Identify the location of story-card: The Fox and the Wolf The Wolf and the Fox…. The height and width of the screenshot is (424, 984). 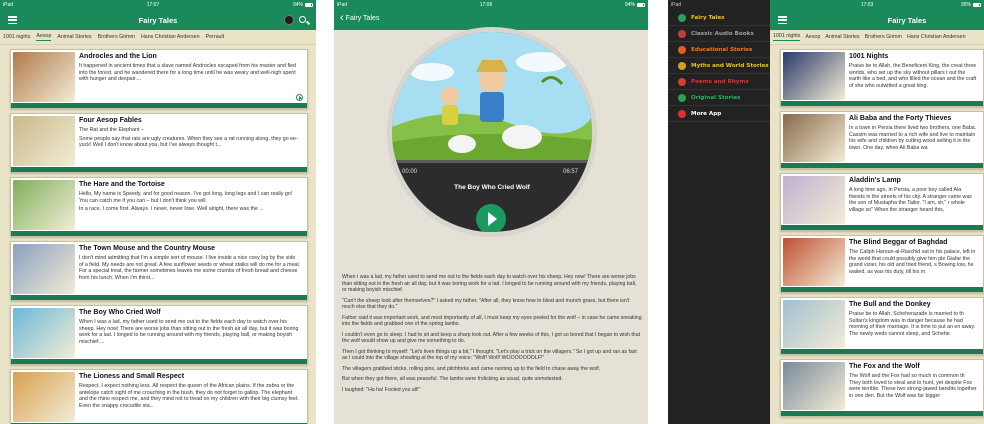
(882, 388).